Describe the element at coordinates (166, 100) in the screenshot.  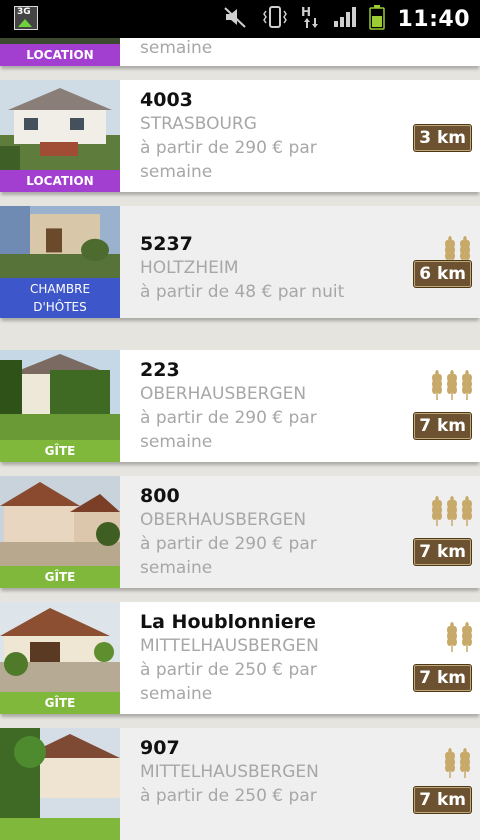
I see `listing-name: 4003` at that location.